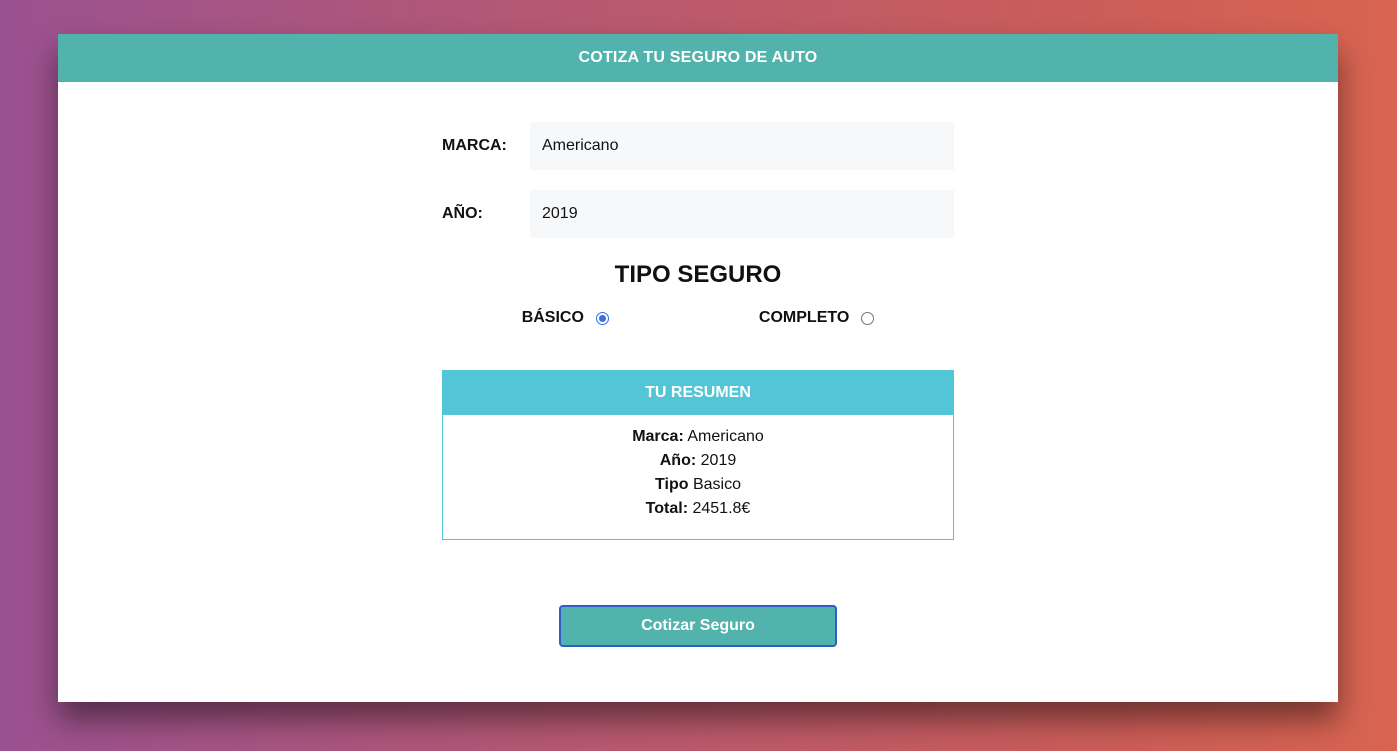 The width and height of the screenshot is (1397, 751). Describe the element at coordinates (698, 626) in the screenshot. I see `cotizar-button: Cotizar Seguro` at that location.